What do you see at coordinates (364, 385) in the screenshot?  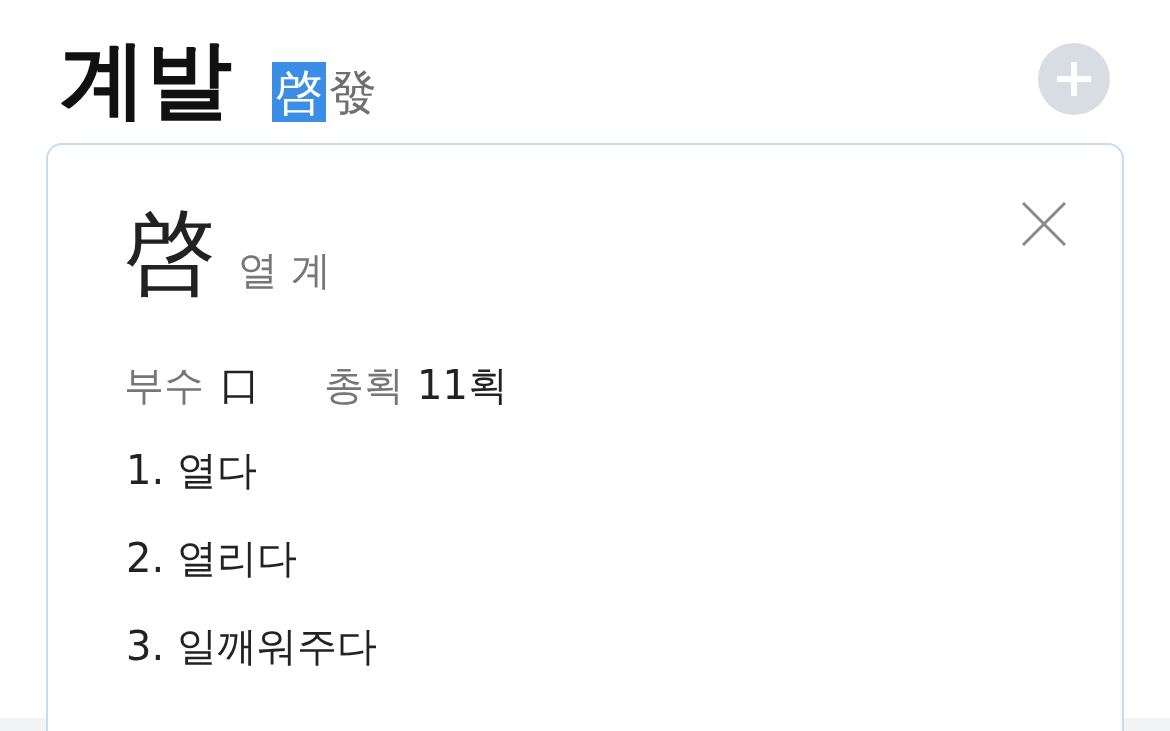 I see `strokes-label: 총획` at bounding box center [364, 385].